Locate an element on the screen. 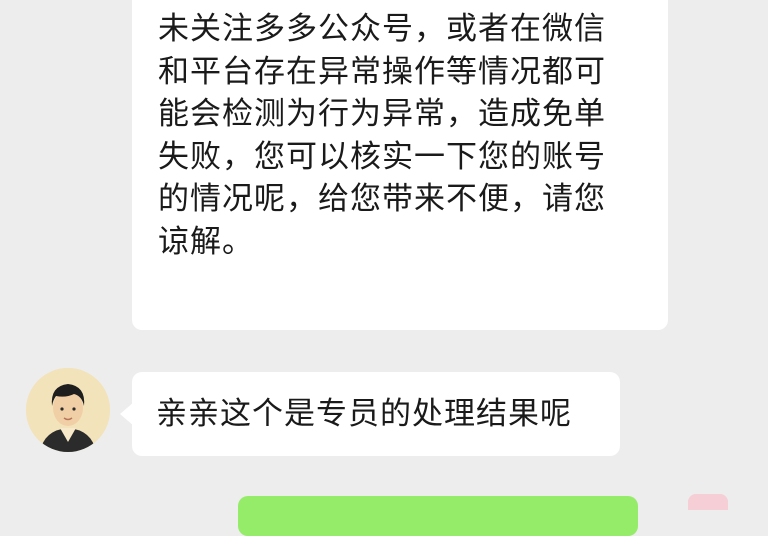 Image resolution: width=768 pixels, height=536 pixels. message-line: 和平台存在异常操作等情况都可 is located at coordinates (382, 71).